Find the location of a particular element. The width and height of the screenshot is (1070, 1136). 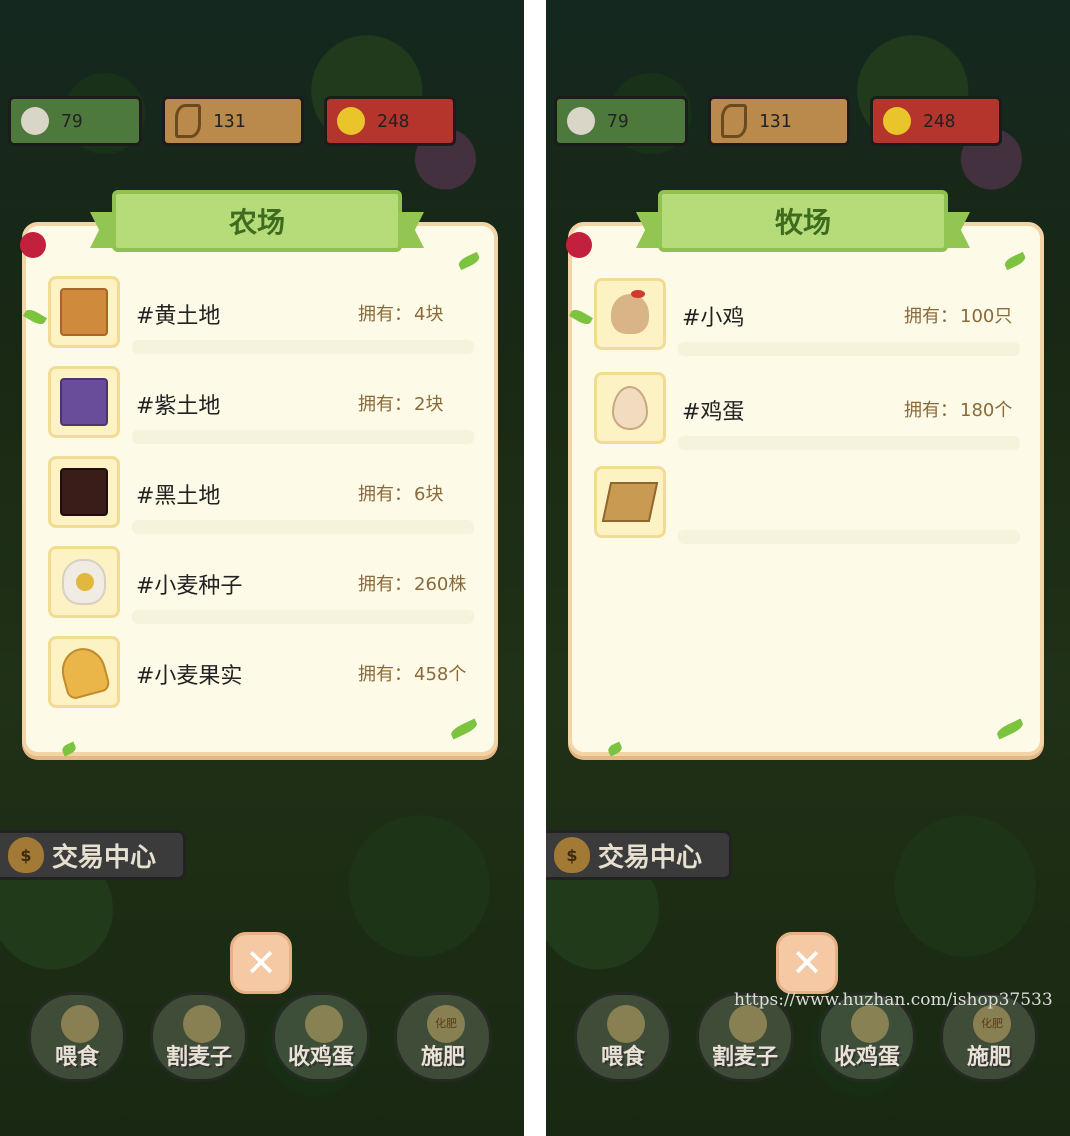

coin-counter: 248 is located at coordinates (936, 121).